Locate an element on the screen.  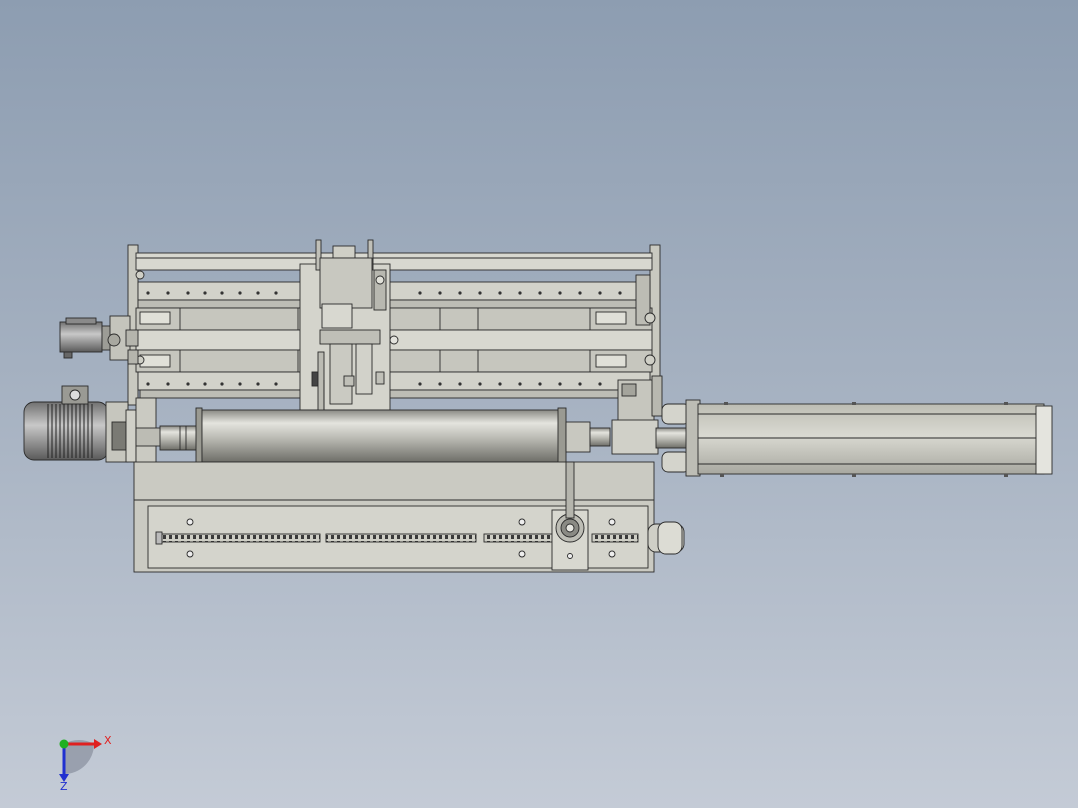
linear-actuator is located at coordinates (857, 438).